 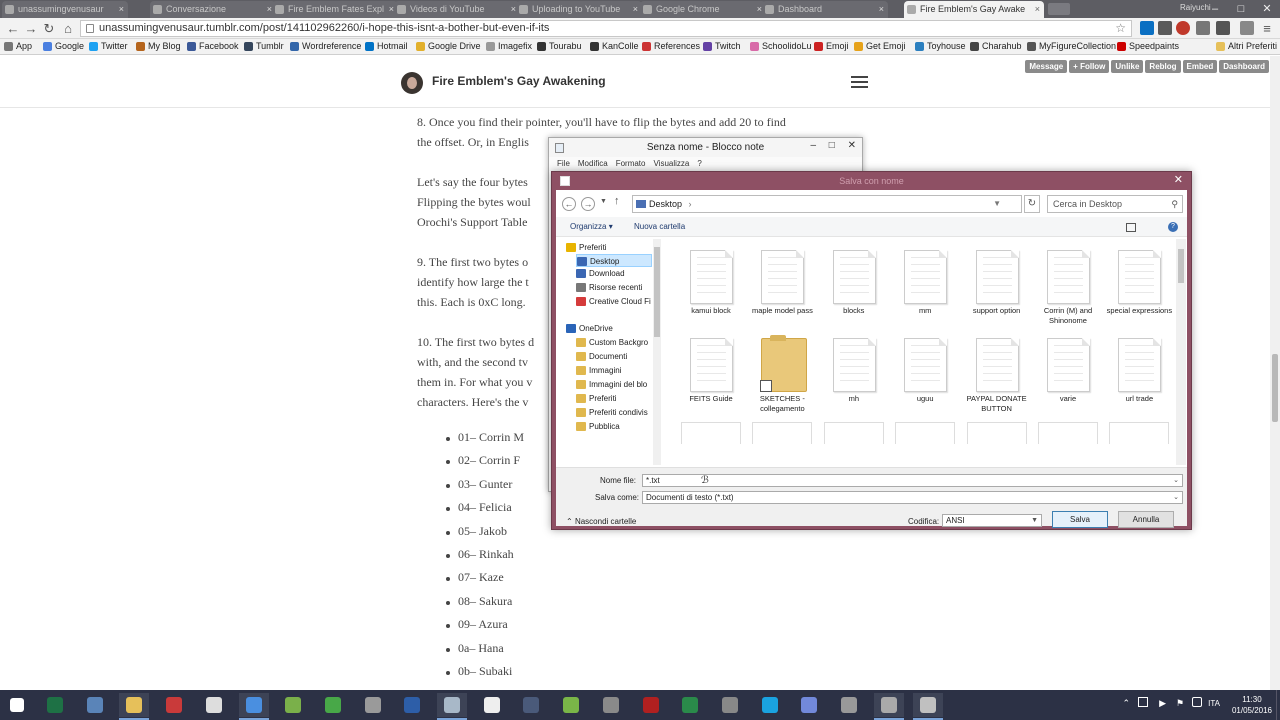 What do you see at coordinates (412, 705) in the screenshot?
I see `photoshop-icon` at bounding box center [412, 705].